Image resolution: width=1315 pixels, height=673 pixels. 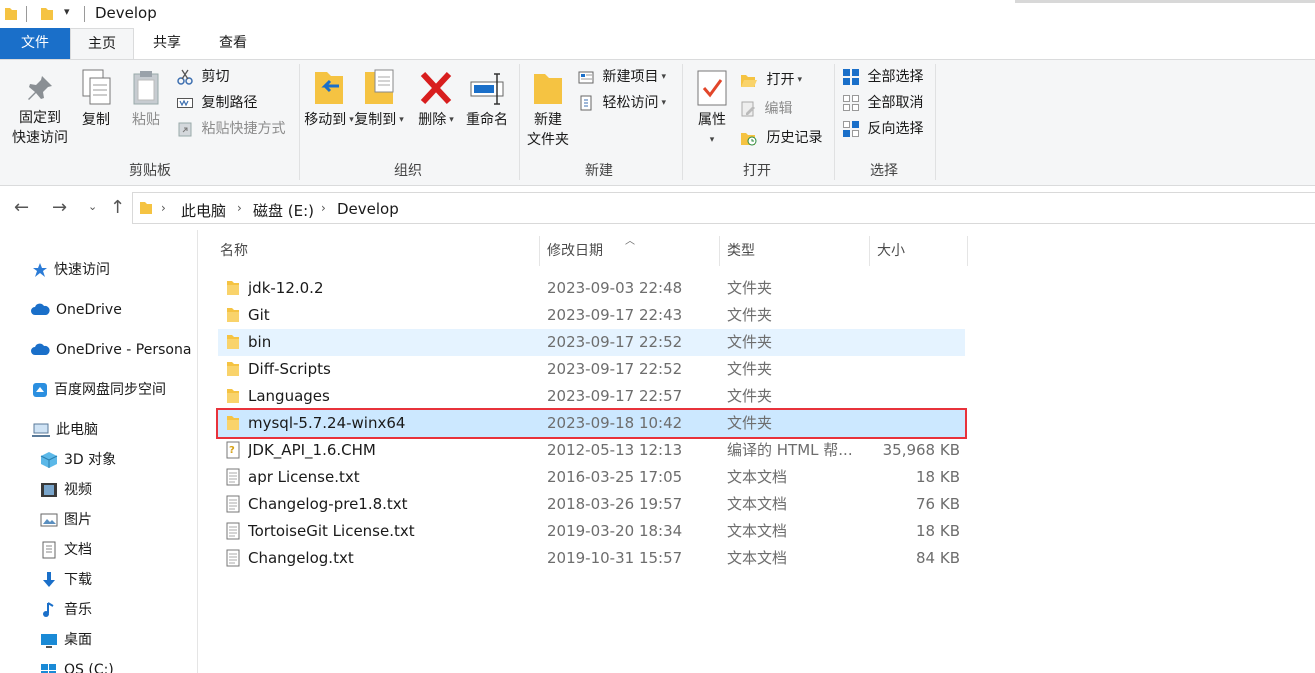 I want to click on nav-onedrive-personal: OneDrive - Persona, so click(x=113, y=350).